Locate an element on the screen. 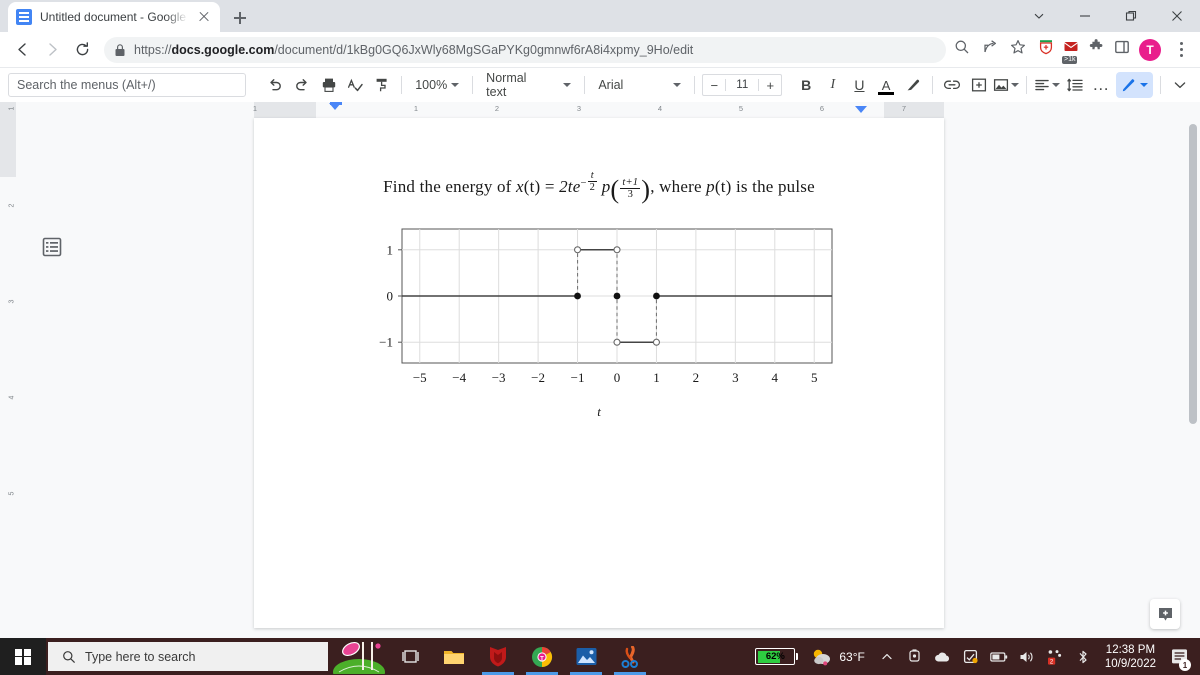 The width and height of the screenshot is (1200, 675). prompt-tail1: , where is located at coordinates (678, 187).